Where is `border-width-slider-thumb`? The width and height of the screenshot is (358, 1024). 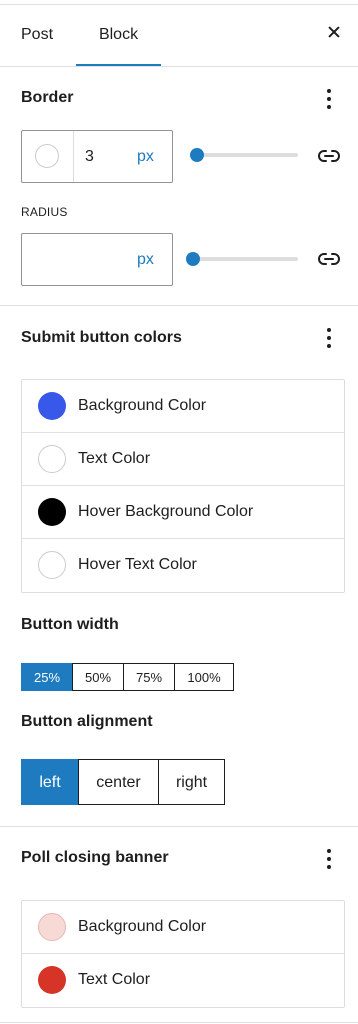
border-width-slider-thumb is located at coordinates (197, 155).